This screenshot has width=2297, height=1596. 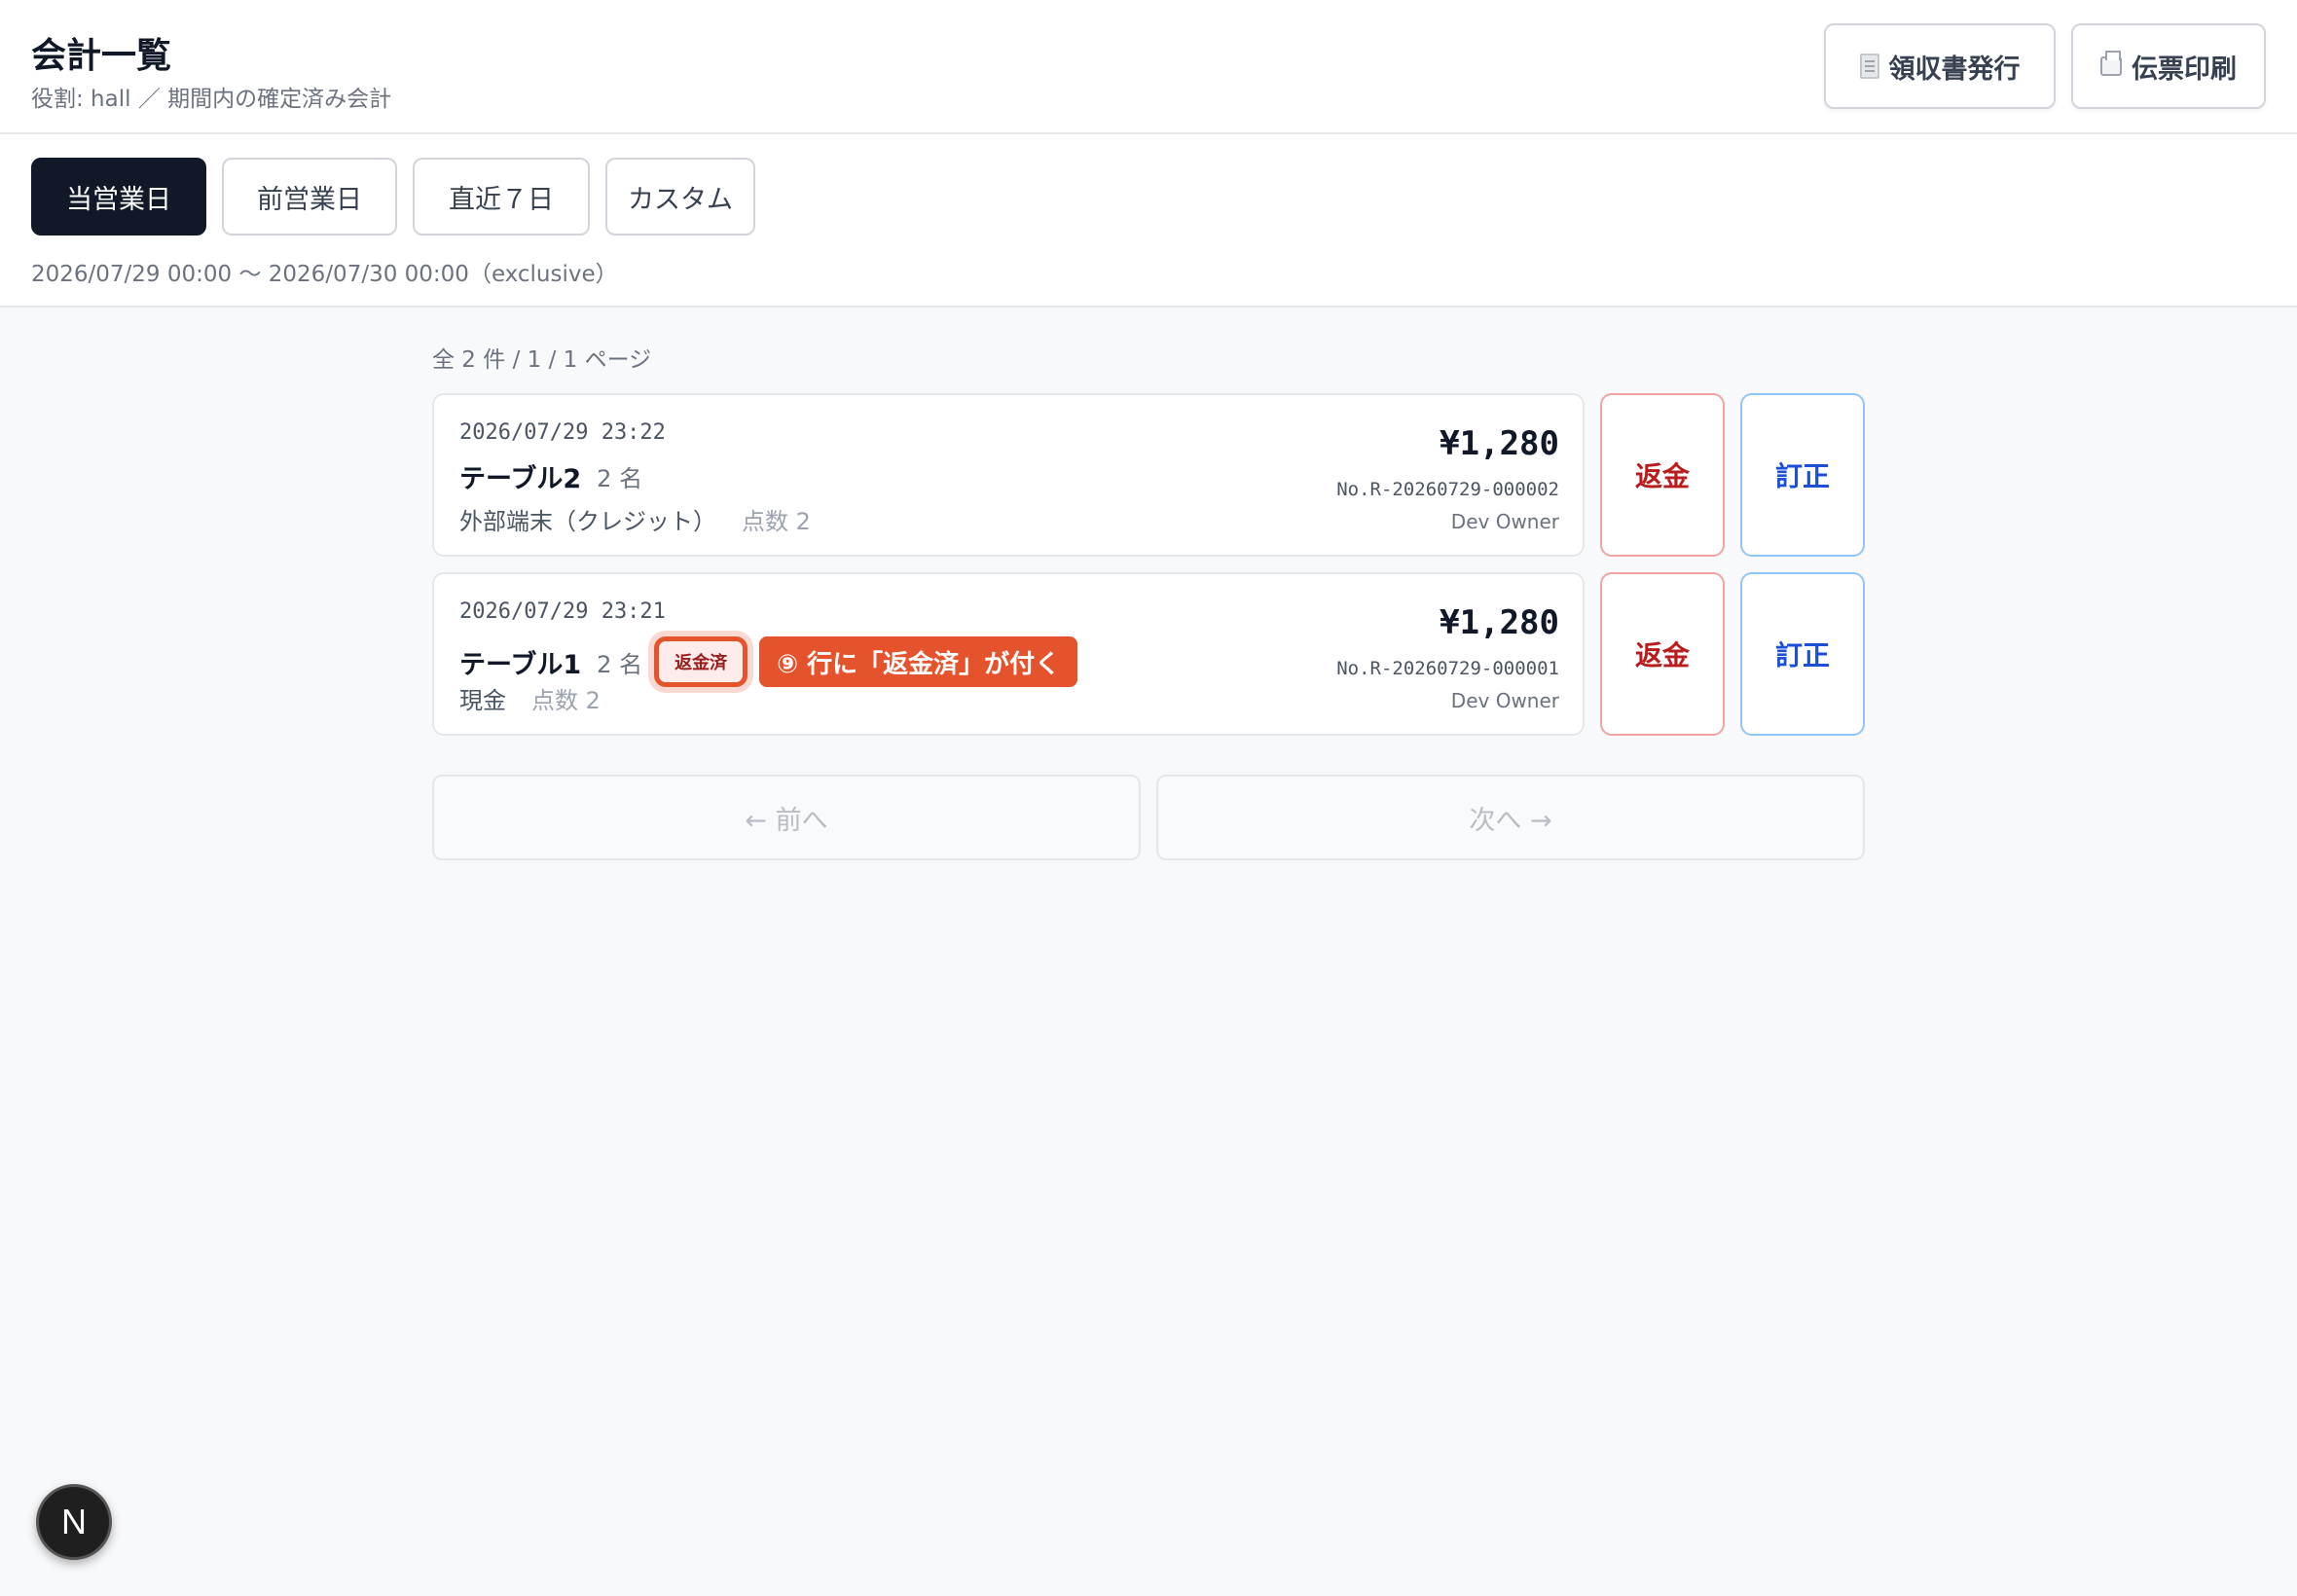 I want to click on period-today-button: 当営業日, so click(x=118, y=197).